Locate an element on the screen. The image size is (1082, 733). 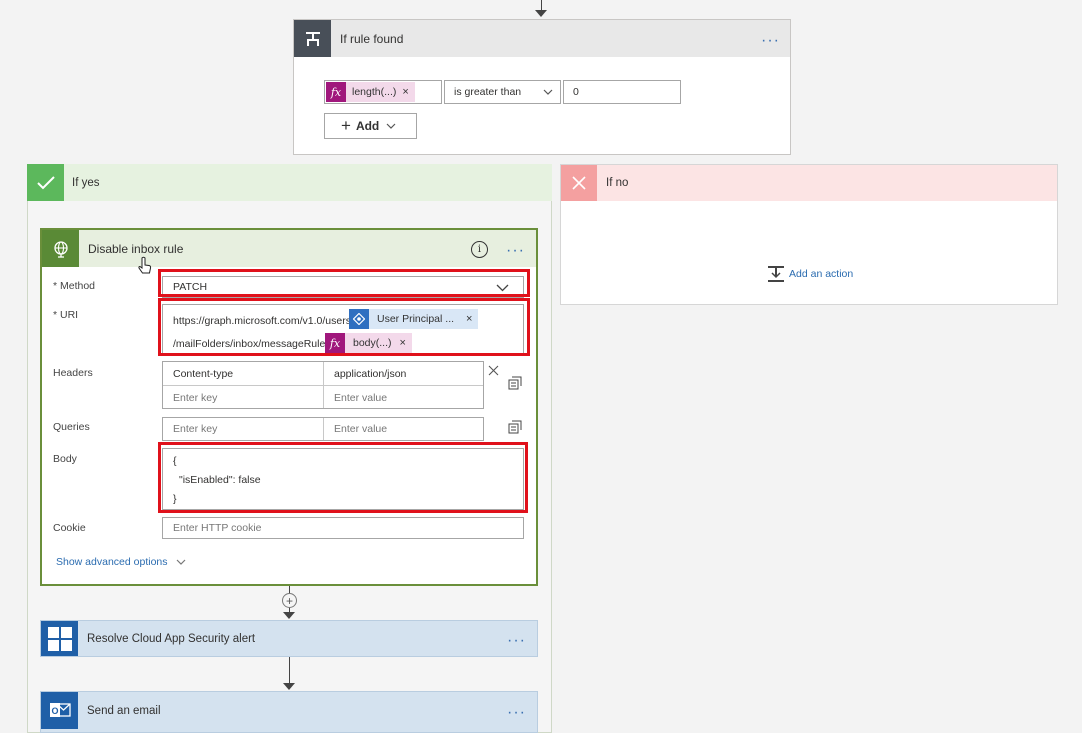
add-action-icon is located at coordinates (776, 274).